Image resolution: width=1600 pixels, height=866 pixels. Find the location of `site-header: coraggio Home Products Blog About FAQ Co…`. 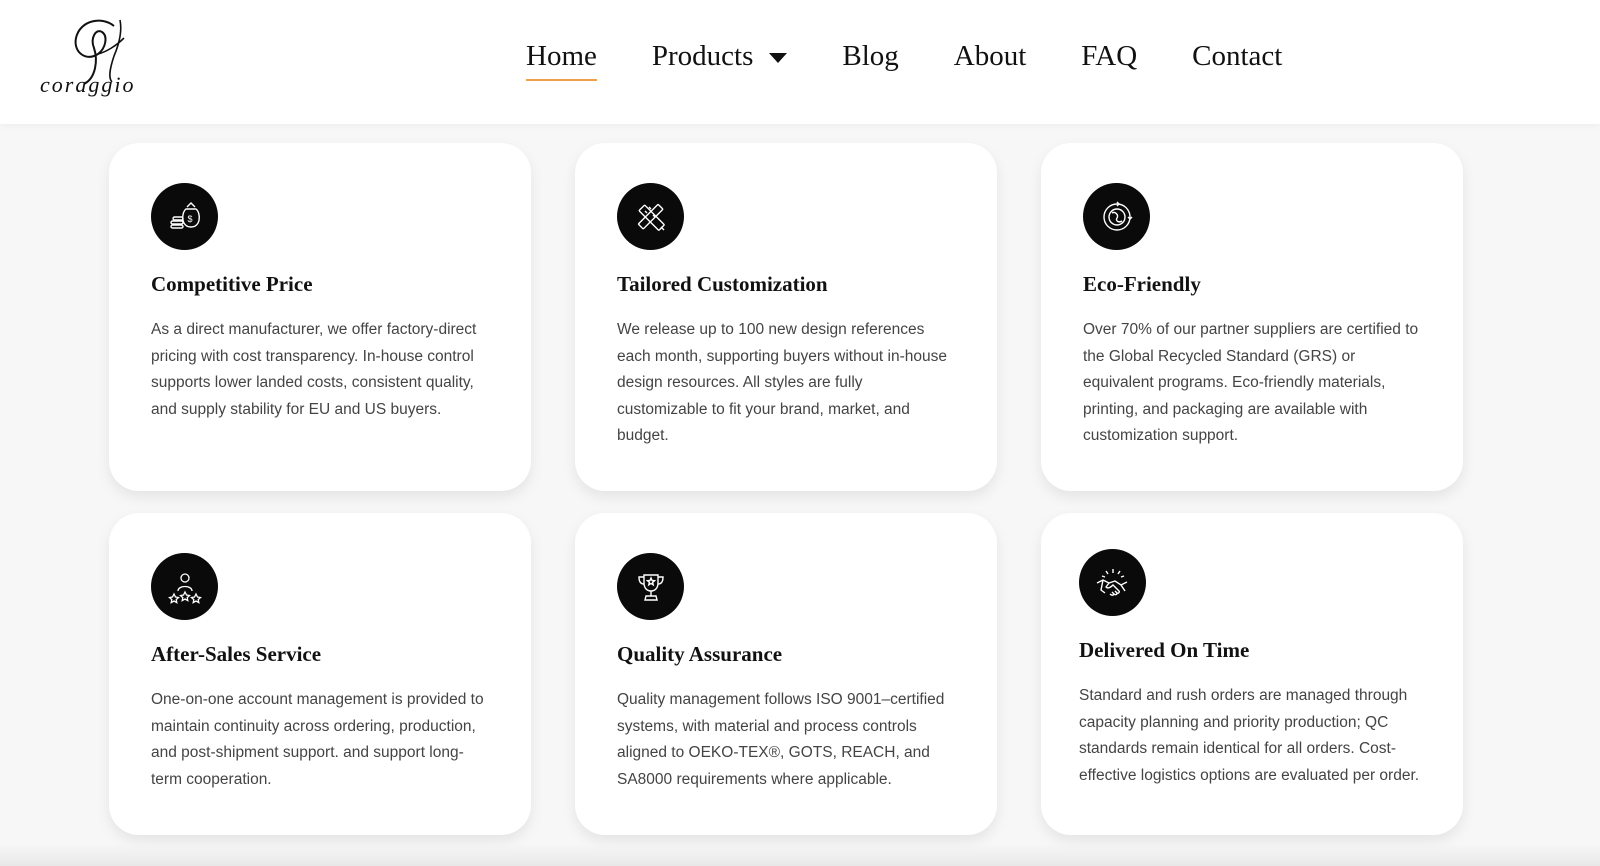

site-header: coraggio Home Products Blog About FAQ Co… is located at coordinates (800, 62).